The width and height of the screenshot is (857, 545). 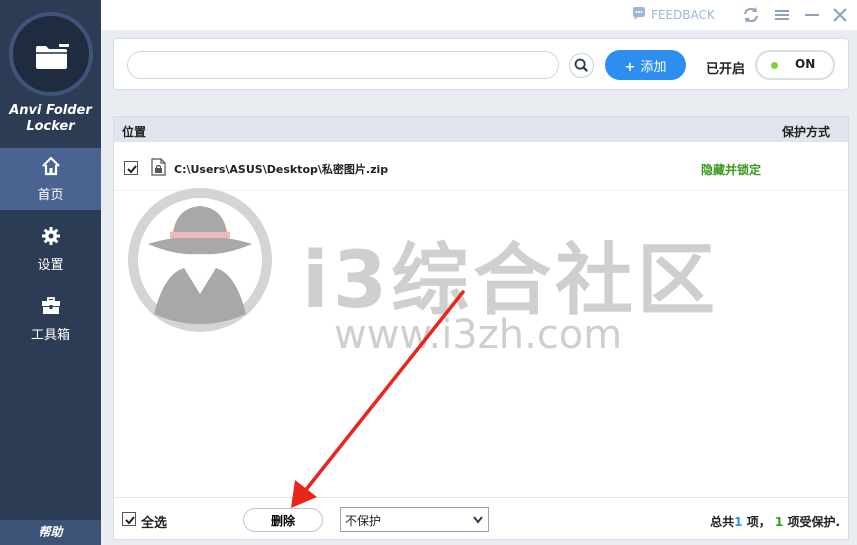 What do you see at coordinates (653, 67) in the screenshot?
I see `add-button-label: 添加` at bounding box center [653, 67].